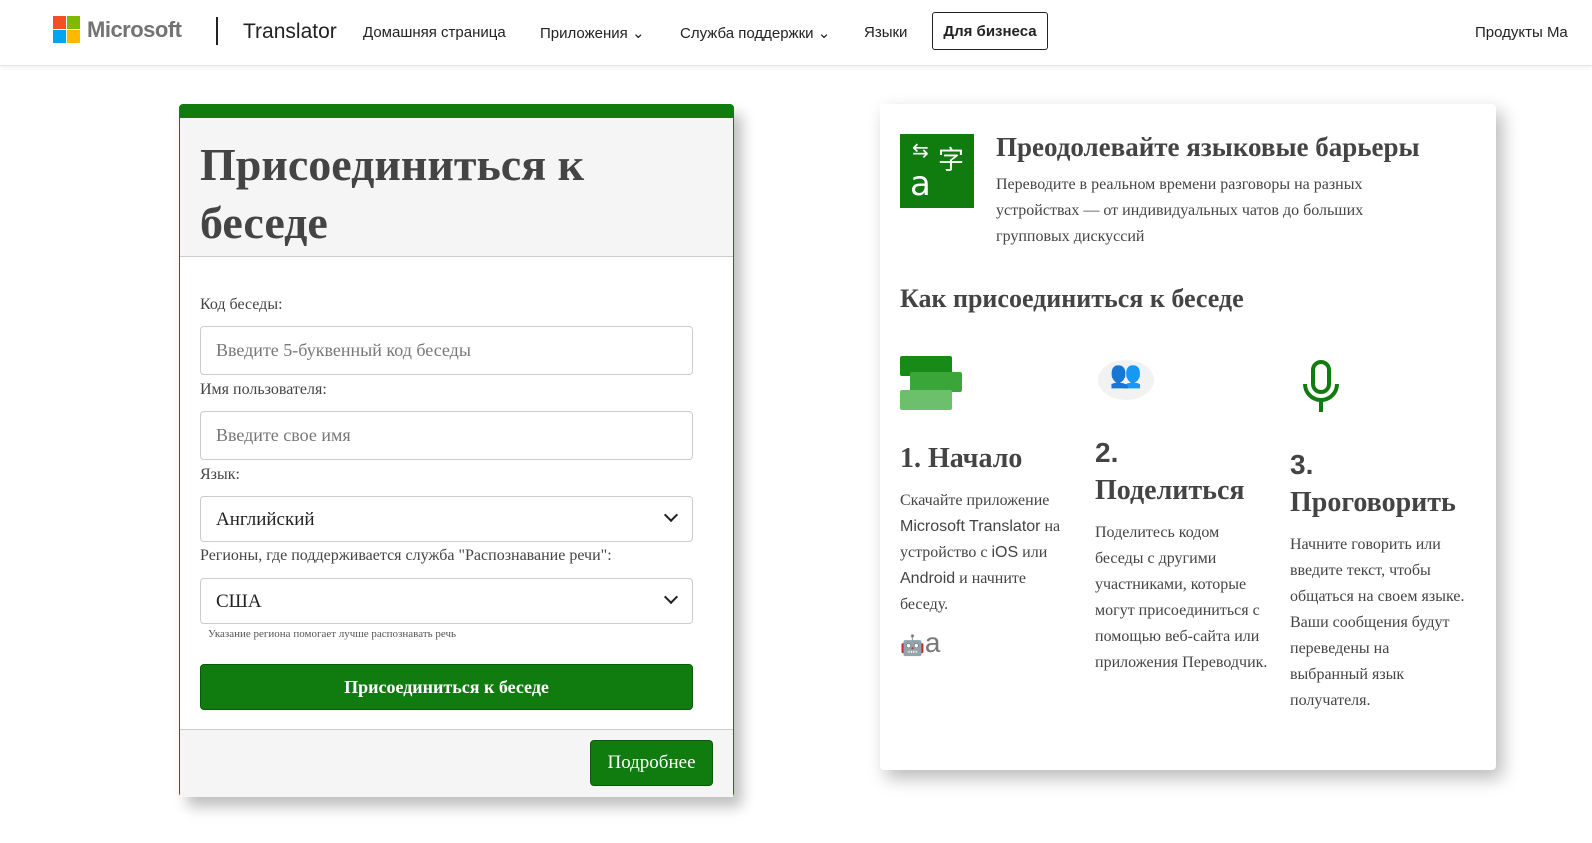  I want to click on divider, so click(217, 31).